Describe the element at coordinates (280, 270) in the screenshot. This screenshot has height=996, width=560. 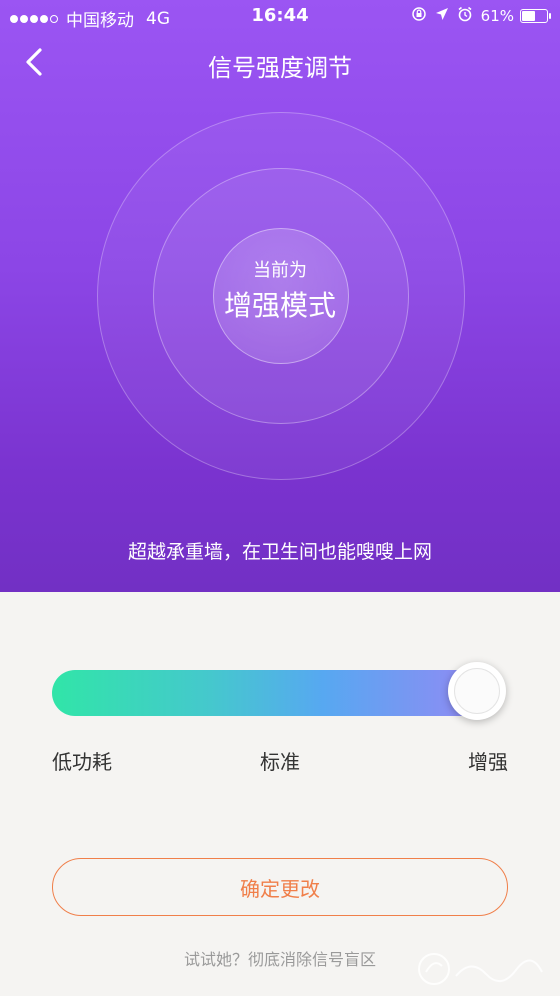
I see `current-mode-caption: 当前为` at that location.